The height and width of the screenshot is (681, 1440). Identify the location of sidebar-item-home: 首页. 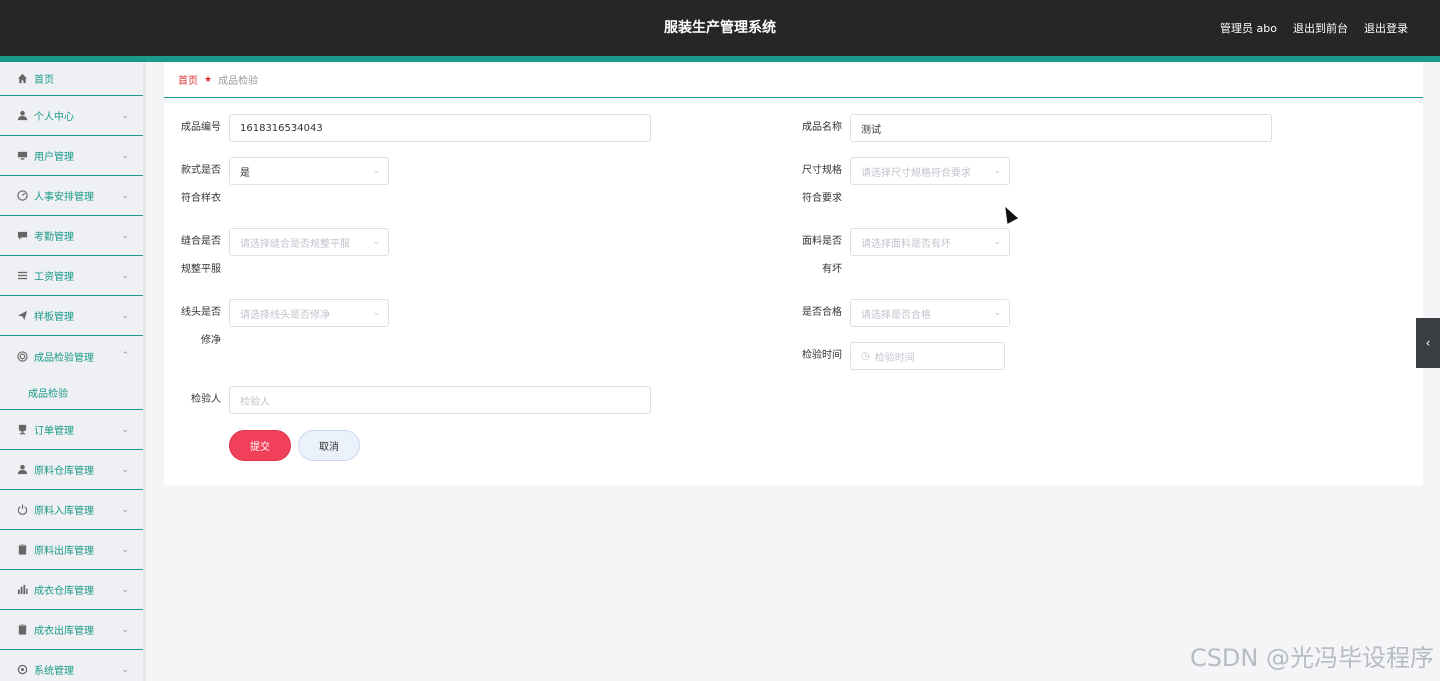
(71, 79).